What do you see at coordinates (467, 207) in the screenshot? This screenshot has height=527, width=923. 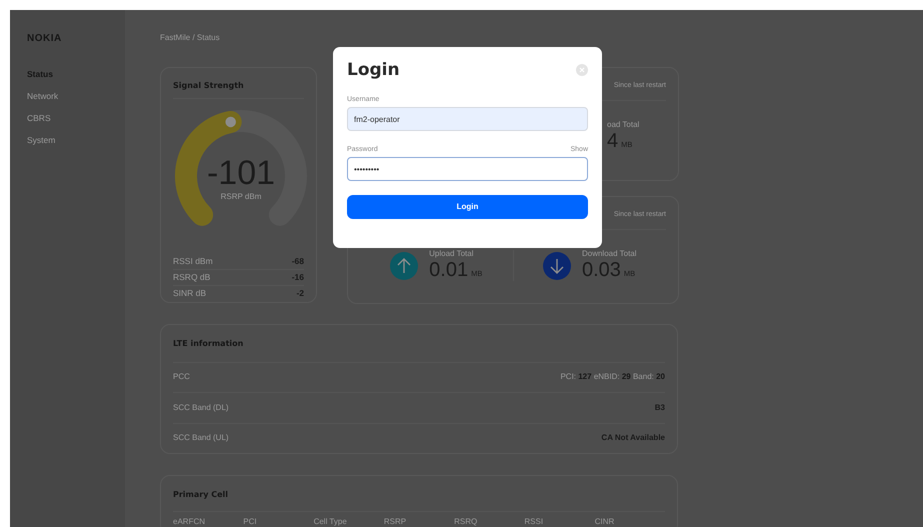 I see `login-button: Login` at bounding box center [467, 207].